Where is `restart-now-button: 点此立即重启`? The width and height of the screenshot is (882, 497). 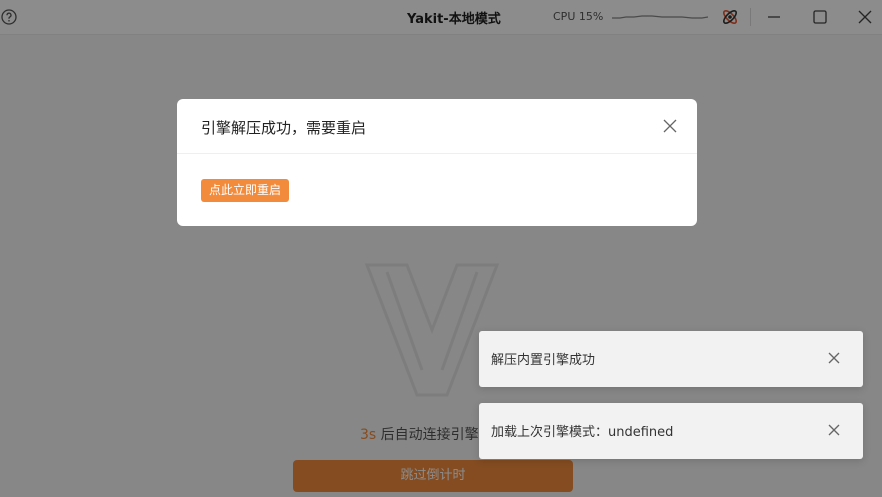 restart-now-button: 点此立即重启 is located at coordinates (245, 190).